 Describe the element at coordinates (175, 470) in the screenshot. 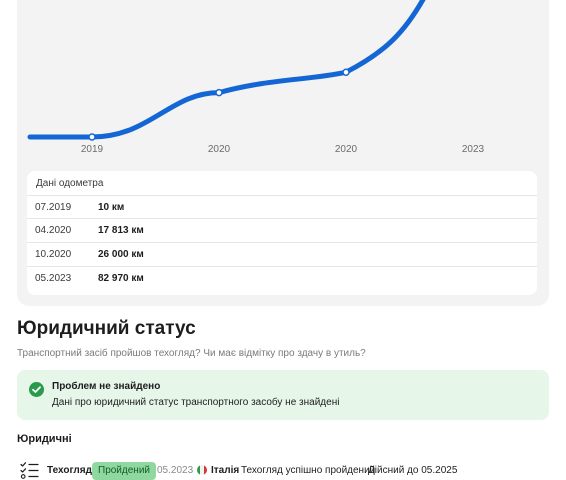

I see `inspection-date: 05.2023` at that location.